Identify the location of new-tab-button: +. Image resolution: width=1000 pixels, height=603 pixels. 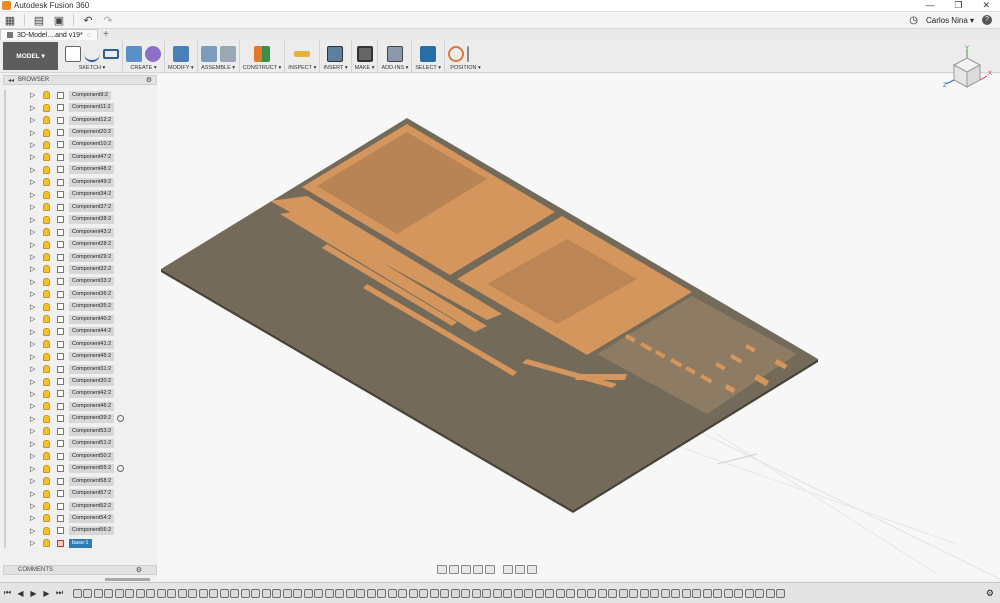
(106, 34).